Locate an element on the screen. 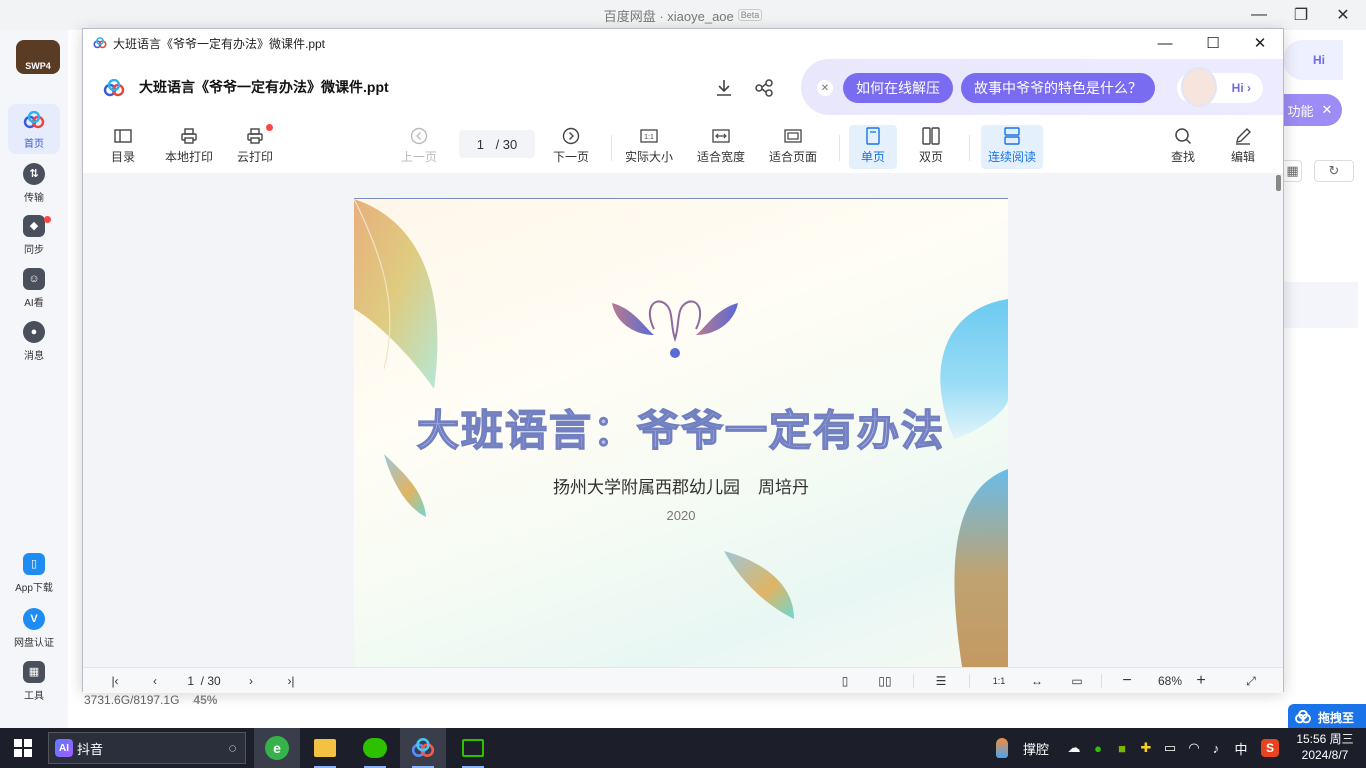 The width and height of the screenshot is (1366, 768). taskbar-clock: 15:56 周三 2024/8/7 is located at coordinates (1325, 747).